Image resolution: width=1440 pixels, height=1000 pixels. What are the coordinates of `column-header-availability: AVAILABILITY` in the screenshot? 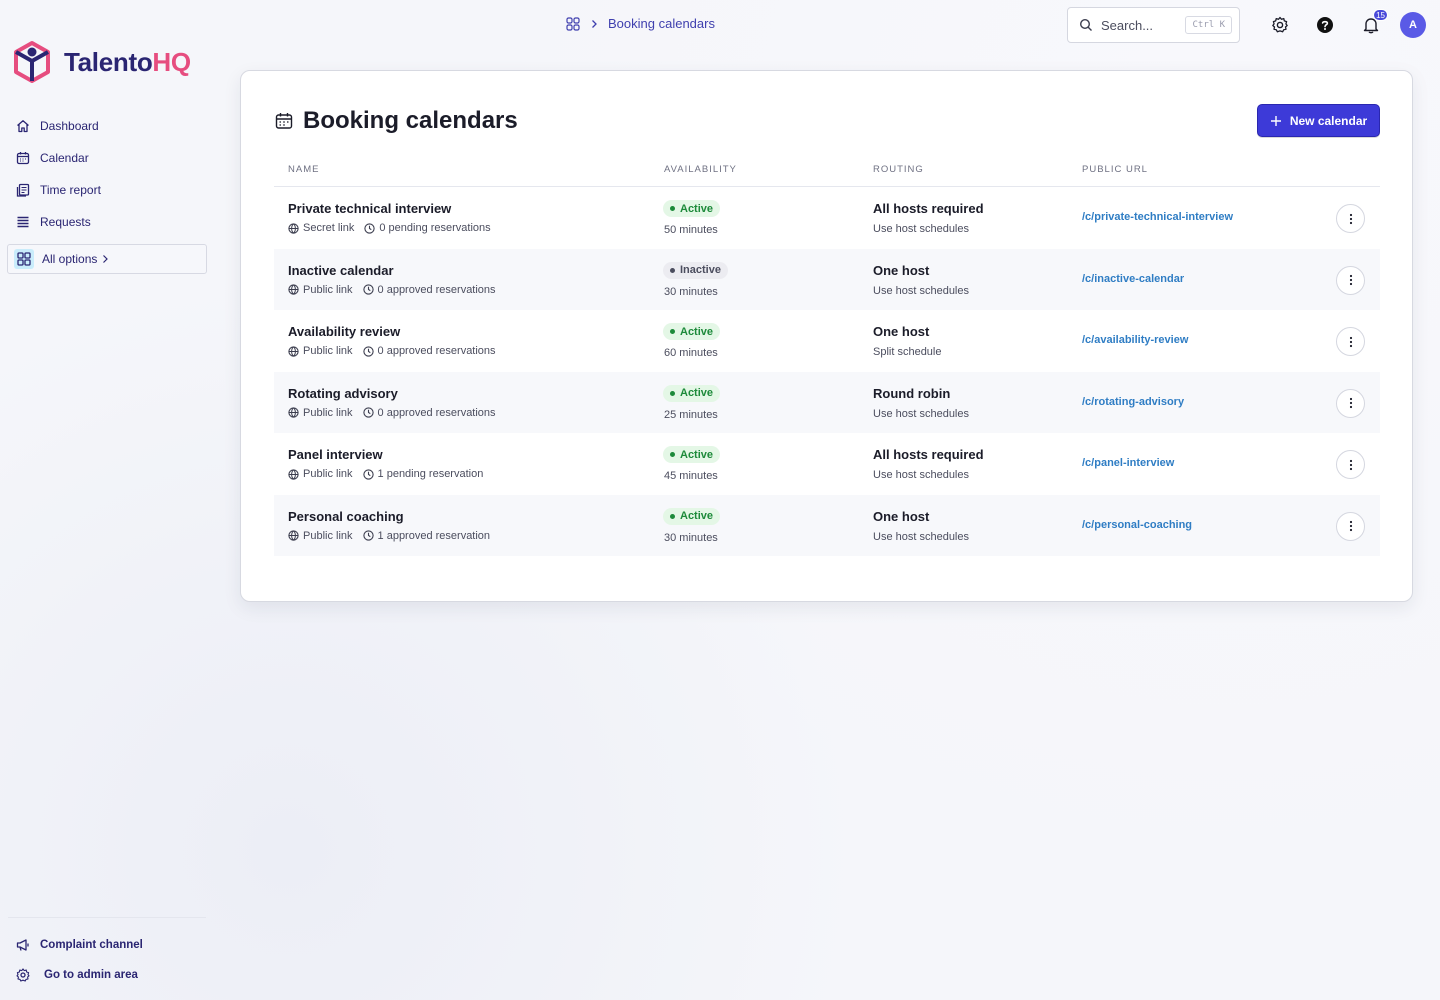 It's located at (700, 169).